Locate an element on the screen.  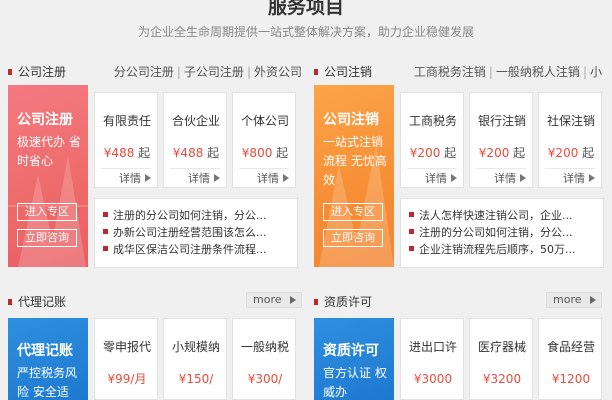
section-links: 分公司注册 | 子公司注册 | 外资公司 is located at coordinates (207, 72).